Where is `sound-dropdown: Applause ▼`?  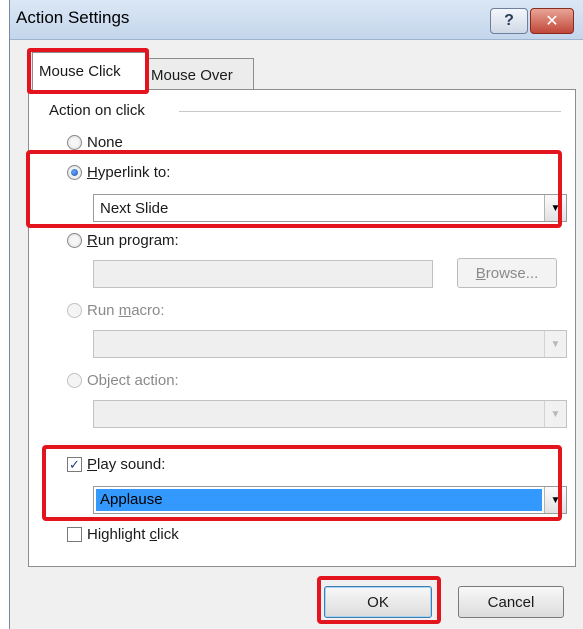 sound-dropdown: Applause ▼ is located at coordinates (330, 500).